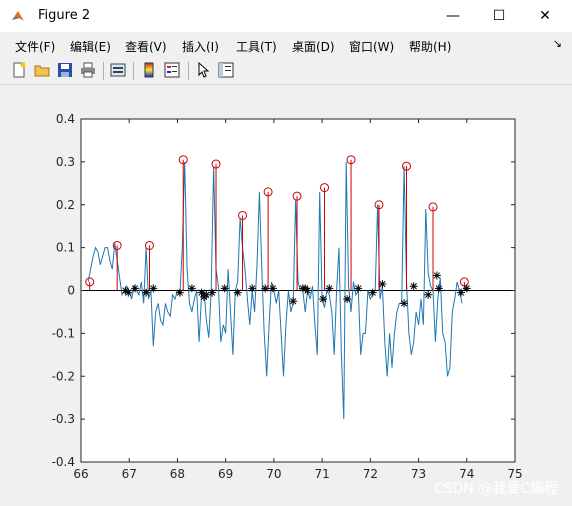  What do you see at coordinates (65, 248) in the screenshot?
I see `y-tick-label: 0.1` at bounding box center [65, 248].